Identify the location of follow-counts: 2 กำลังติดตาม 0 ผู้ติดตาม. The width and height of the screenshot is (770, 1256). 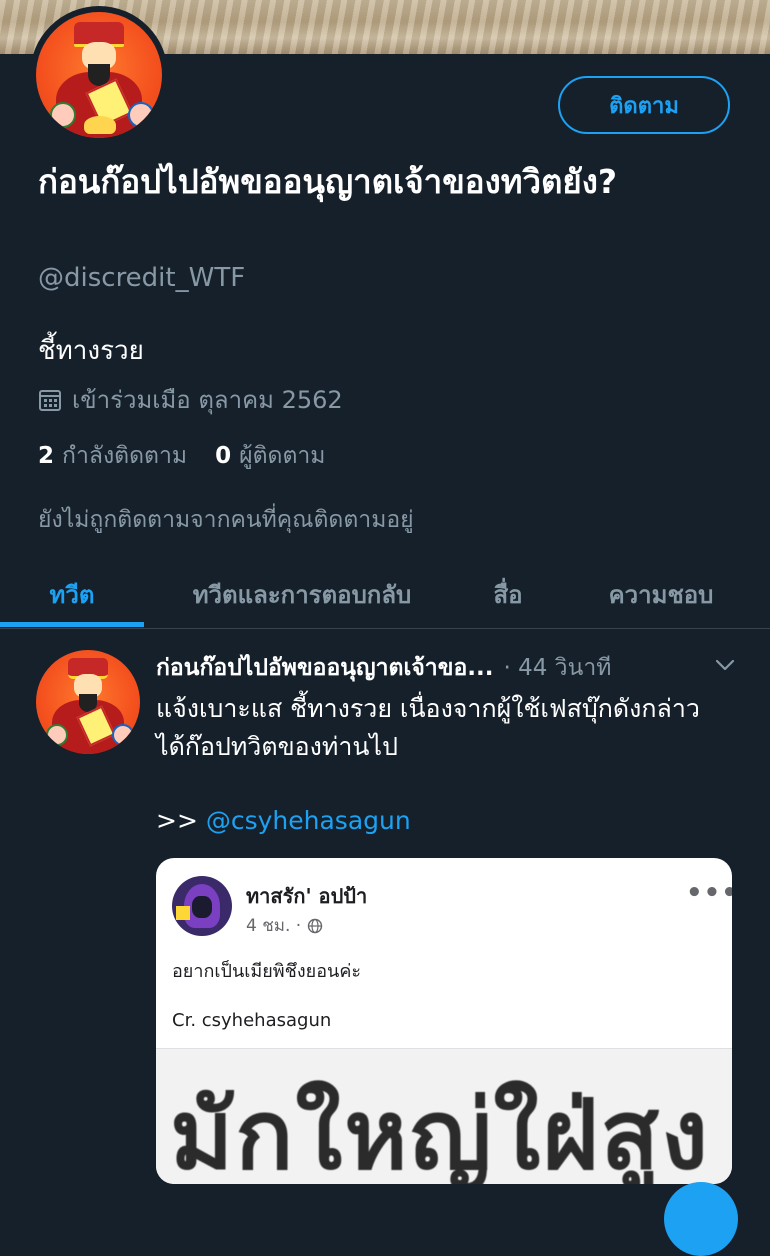
(181, 456).